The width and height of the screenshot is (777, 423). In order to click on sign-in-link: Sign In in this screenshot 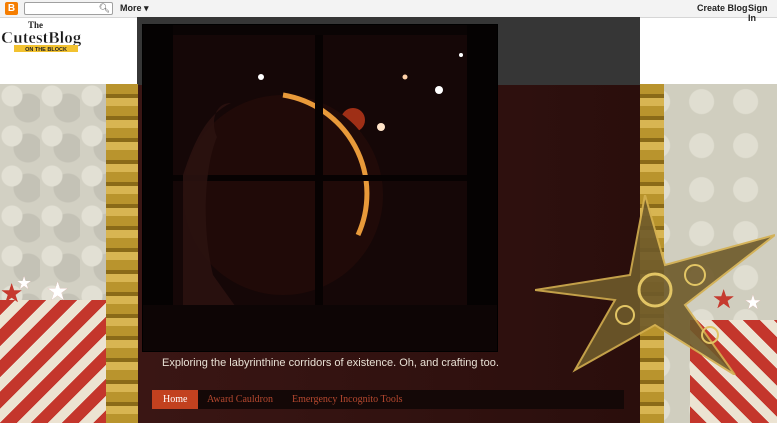, I will do `click(762, 13)`.